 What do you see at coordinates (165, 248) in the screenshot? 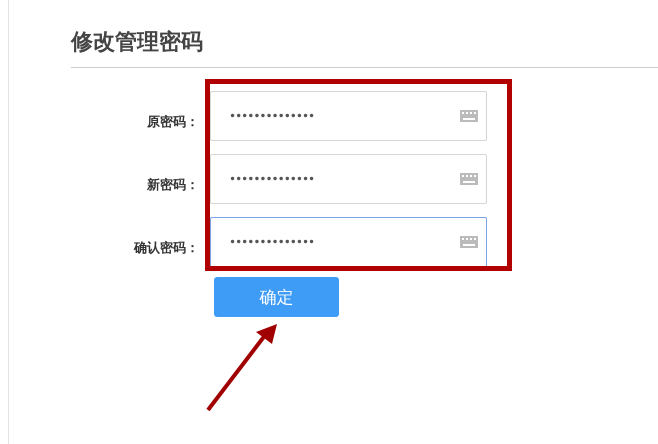
I see `field-label: 确认密码：` at bounding box center [165, 248].